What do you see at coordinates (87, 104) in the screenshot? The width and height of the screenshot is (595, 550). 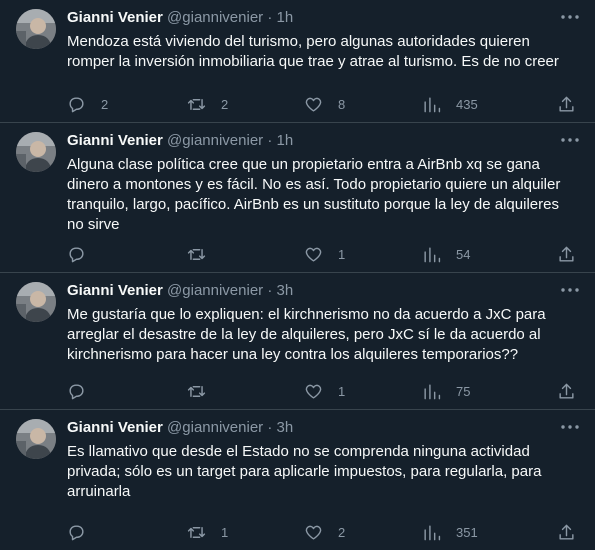 I see `reply-button: 2` at bounding box center [87, 104].